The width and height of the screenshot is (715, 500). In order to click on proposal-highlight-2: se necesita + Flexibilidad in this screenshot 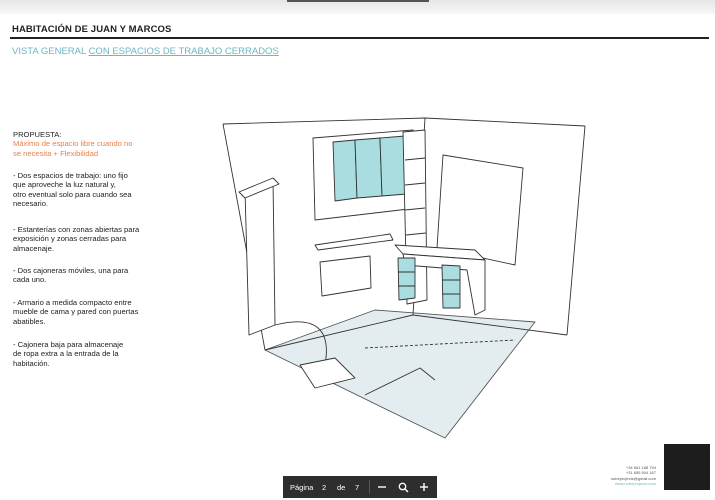, I will do `click(56, 153)`.